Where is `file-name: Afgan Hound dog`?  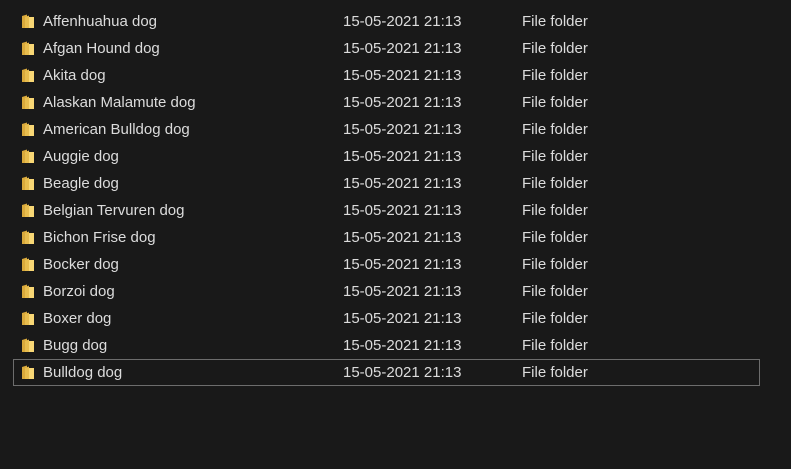 file-name: Afgan Hound dog is located at coordinates (101, 48).